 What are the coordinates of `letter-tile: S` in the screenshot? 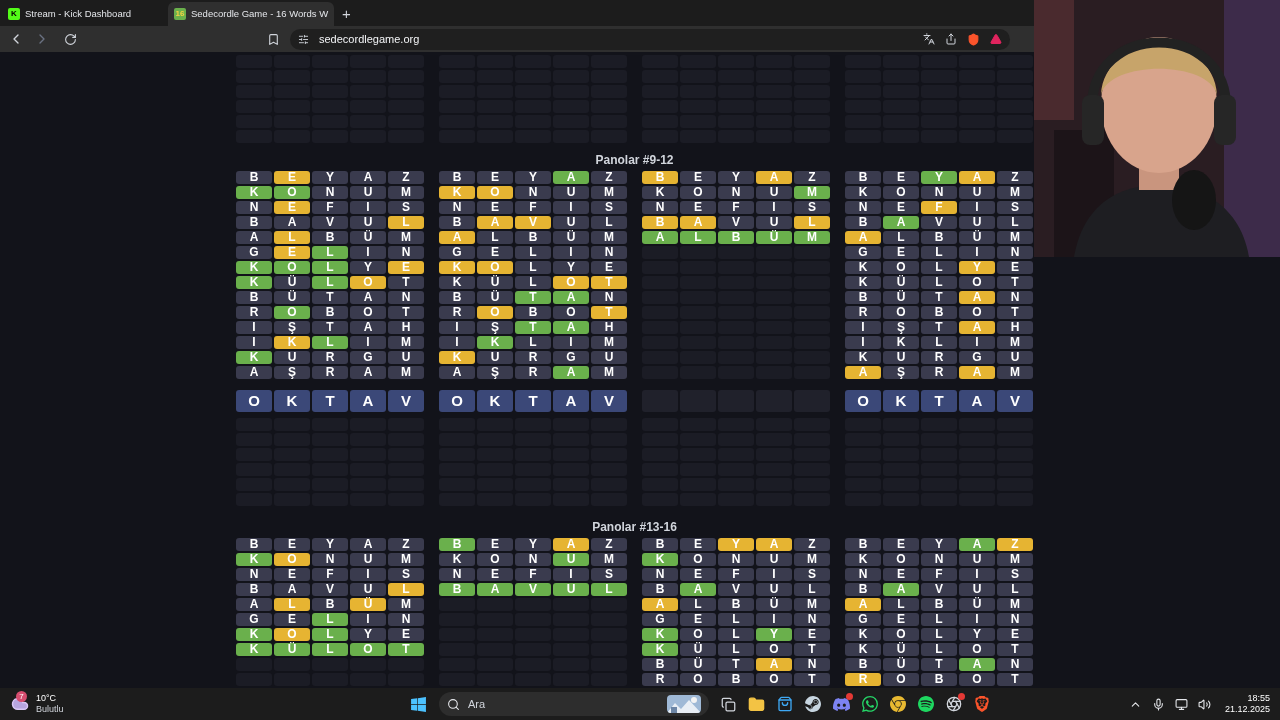 It's located at (609, 574).